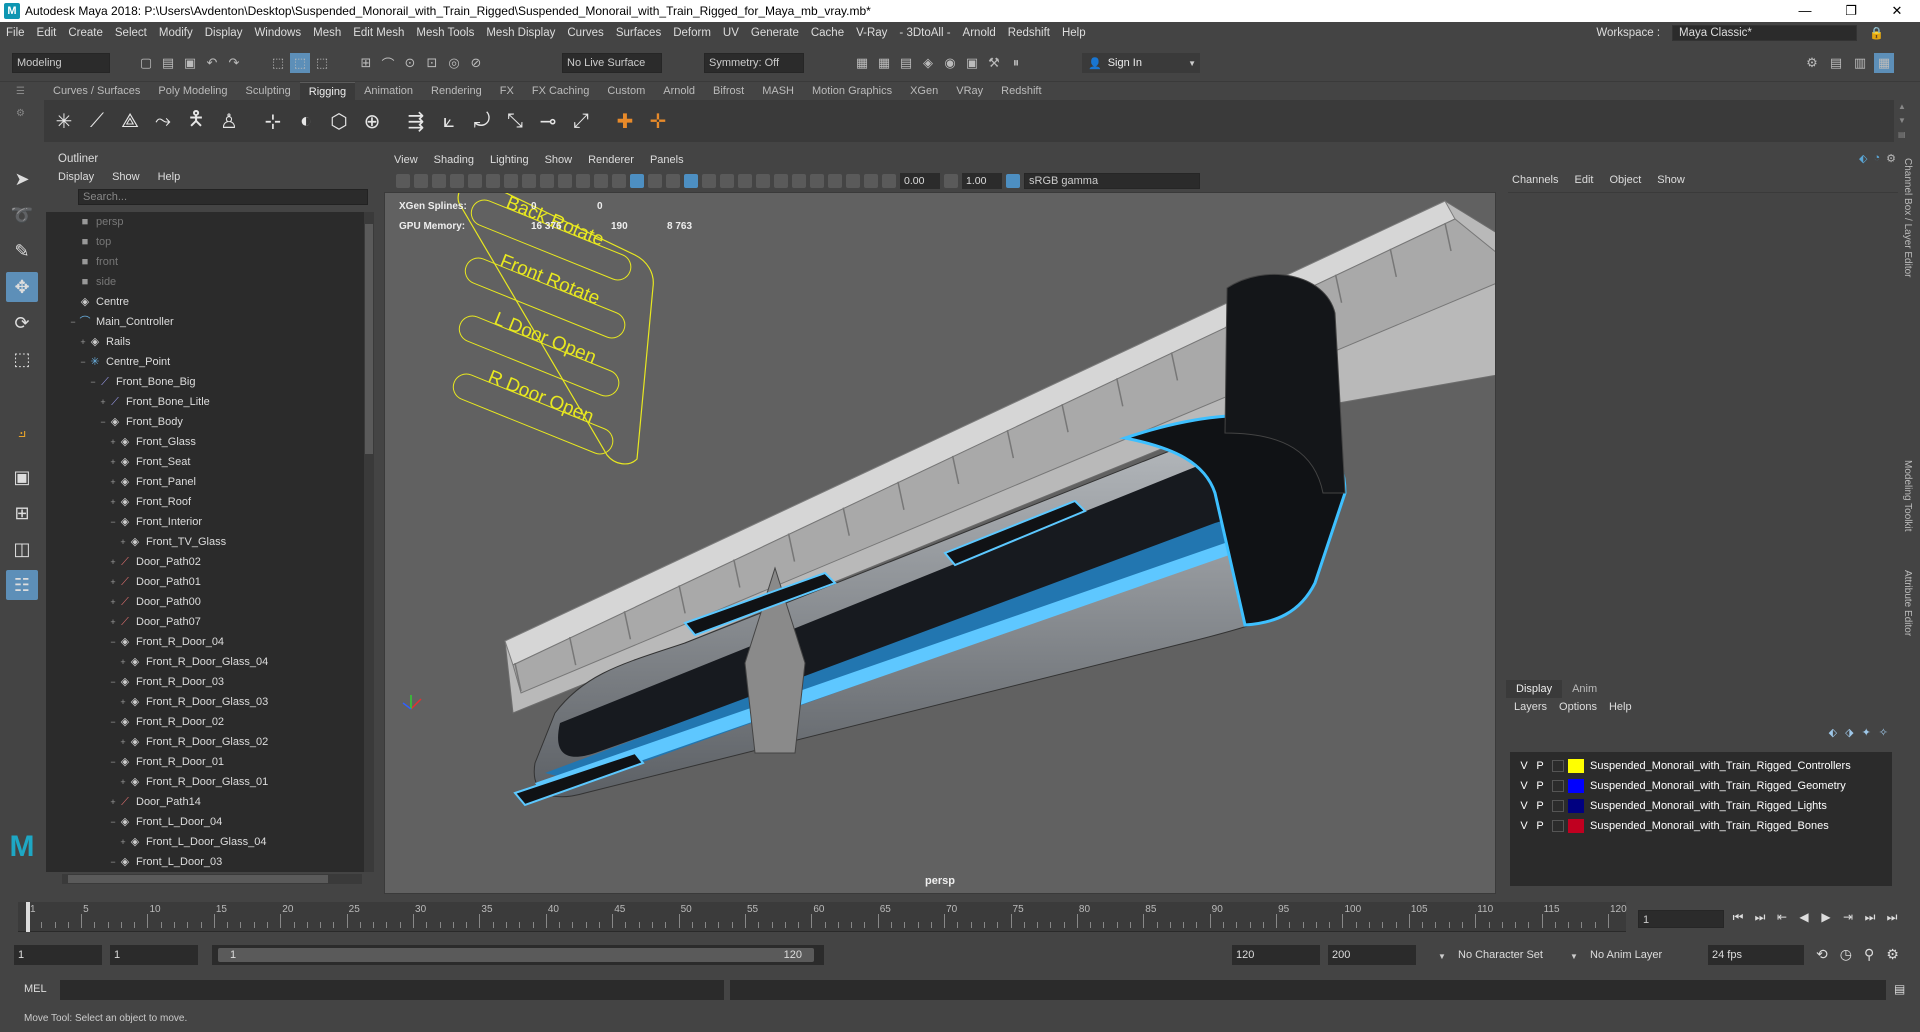 This screenshot has height=1032, width=1920. I want to click on side-tab-modeling-toolkit: Modeling Toolkit, so click(1907, 496).